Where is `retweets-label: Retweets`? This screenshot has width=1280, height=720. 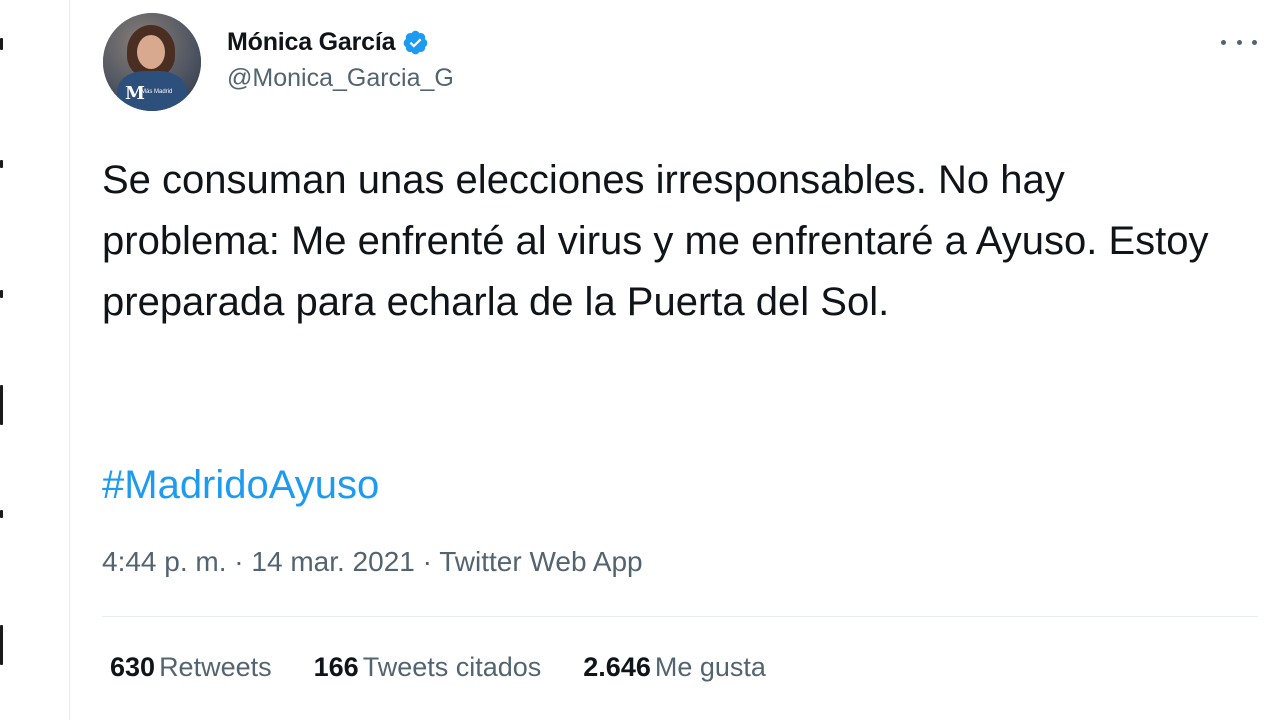 retweets-label: Retweets is located at coordinates (215, 667).